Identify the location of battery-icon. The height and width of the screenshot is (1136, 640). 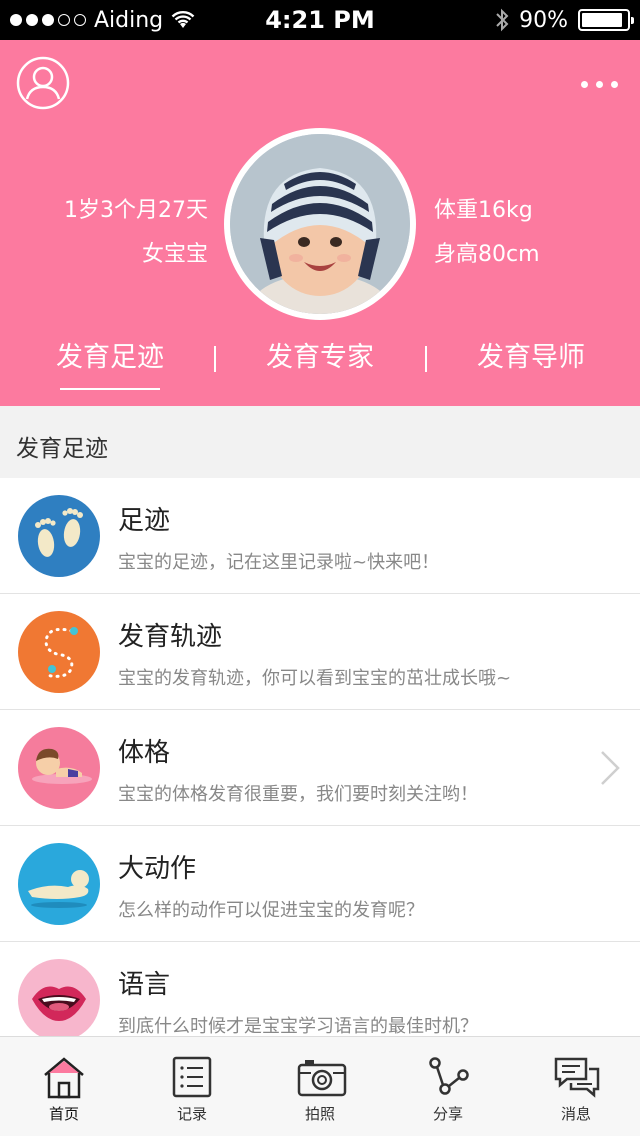
(606, 20).